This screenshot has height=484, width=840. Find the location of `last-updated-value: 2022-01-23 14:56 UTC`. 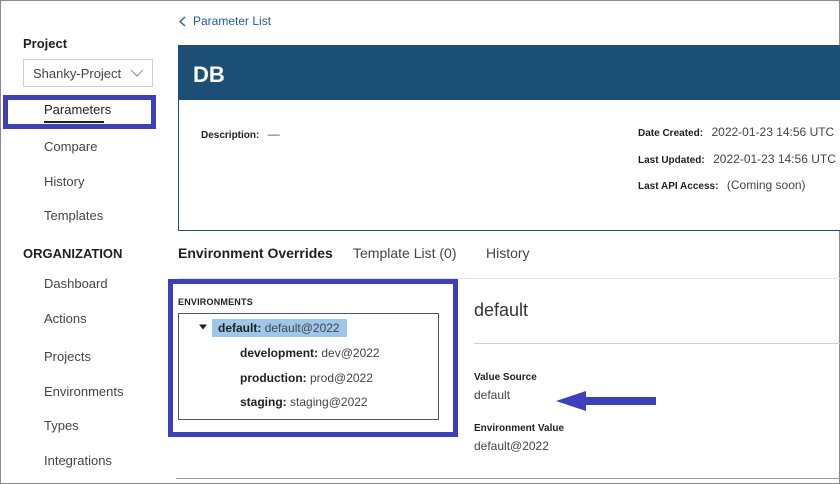

last-updated-value: 2022-01-23 14:56 UTC is located at coordinates (774, 159).